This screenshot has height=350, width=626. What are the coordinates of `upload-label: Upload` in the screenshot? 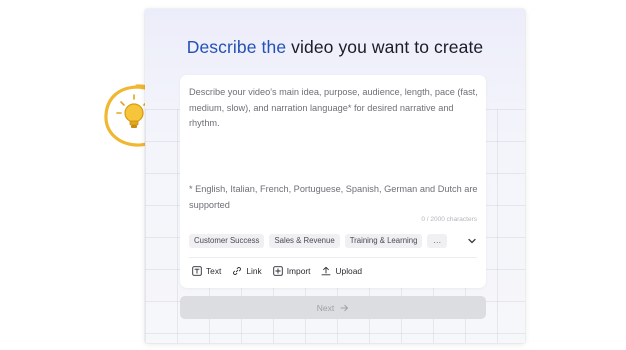 It's located at (349, 271).